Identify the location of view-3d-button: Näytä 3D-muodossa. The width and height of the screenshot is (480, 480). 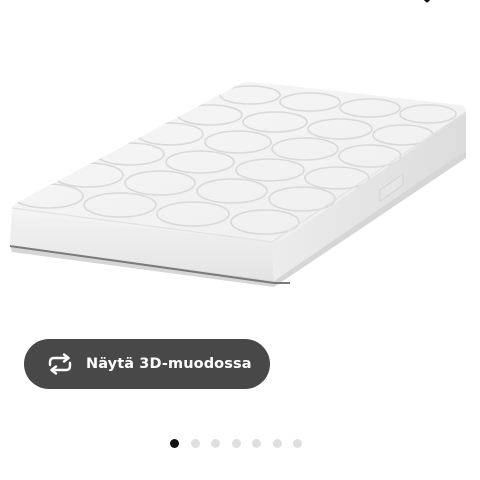
(147, 364).